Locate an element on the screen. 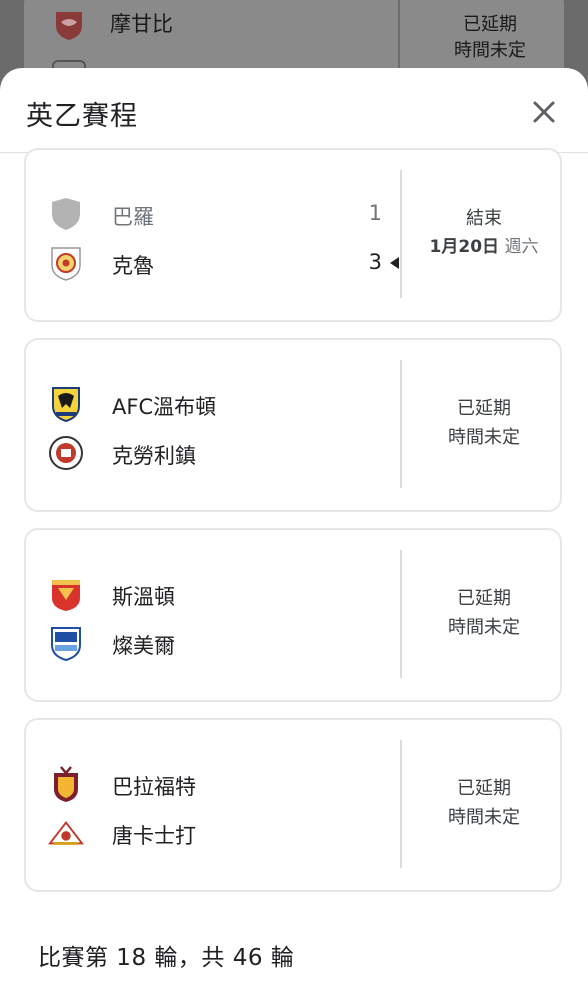  swindon-crest-icon is located at coordinates (66, 594).